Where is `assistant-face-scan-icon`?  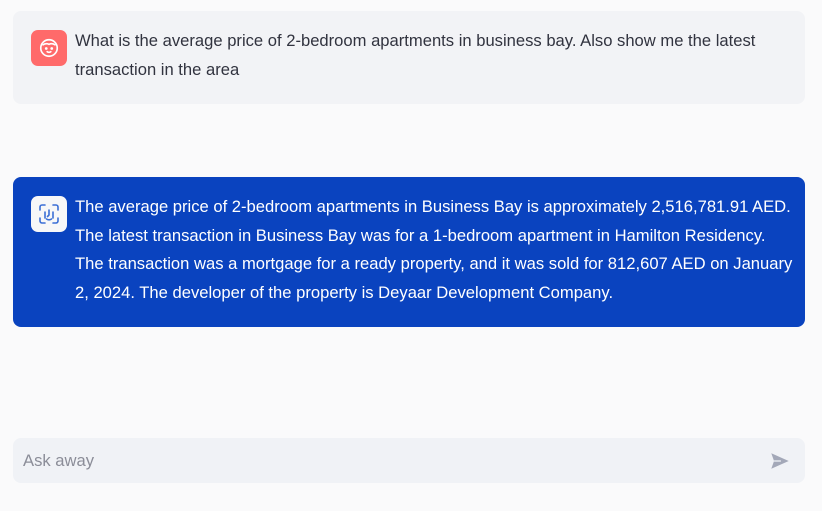
assistant-face-scan-icon is located at coordinates (49, 214).